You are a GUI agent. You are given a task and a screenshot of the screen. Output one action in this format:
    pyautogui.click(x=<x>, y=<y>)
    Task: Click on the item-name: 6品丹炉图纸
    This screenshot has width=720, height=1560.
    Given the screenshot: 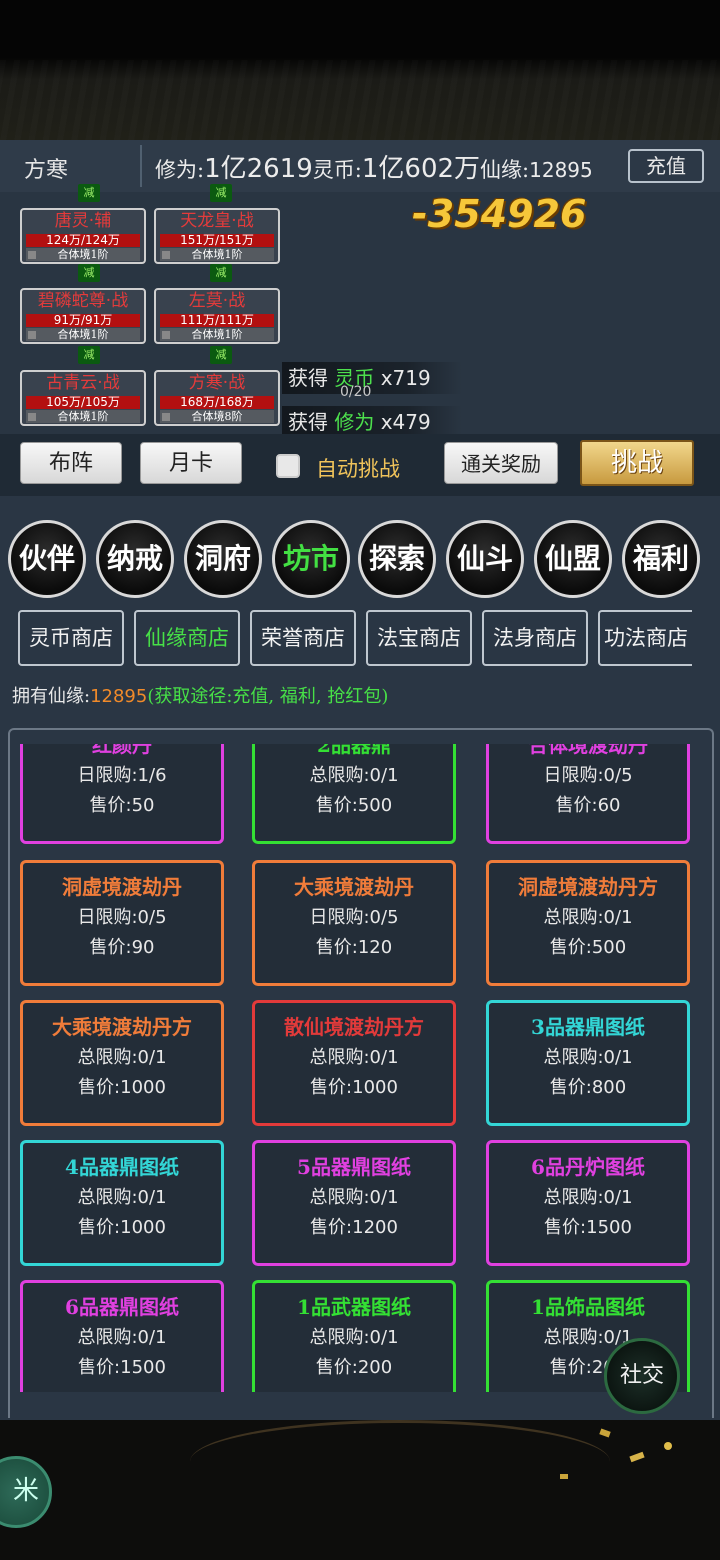 What is the action you would take?
    pyautogui.click(x=588, y=1167)
    